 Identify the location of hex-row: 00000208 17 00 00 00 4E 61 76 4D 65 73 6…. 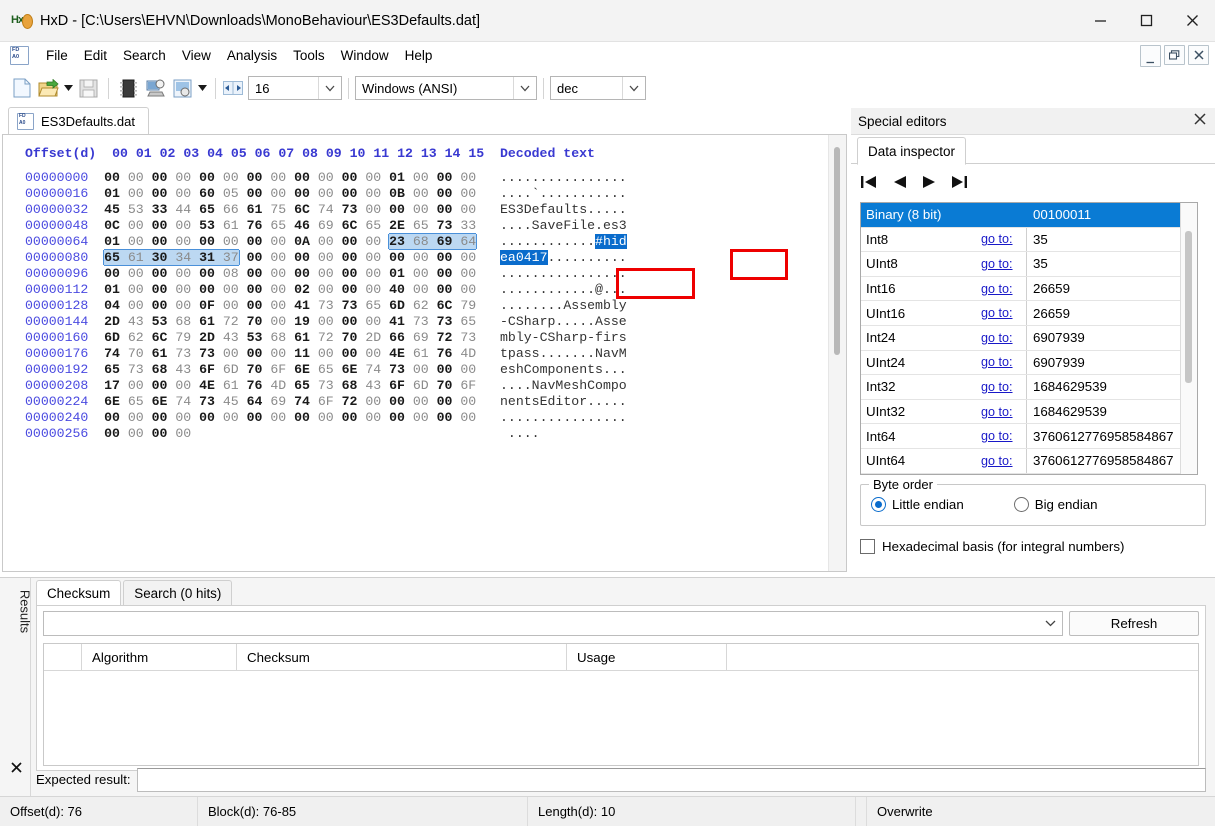
(424, 386).